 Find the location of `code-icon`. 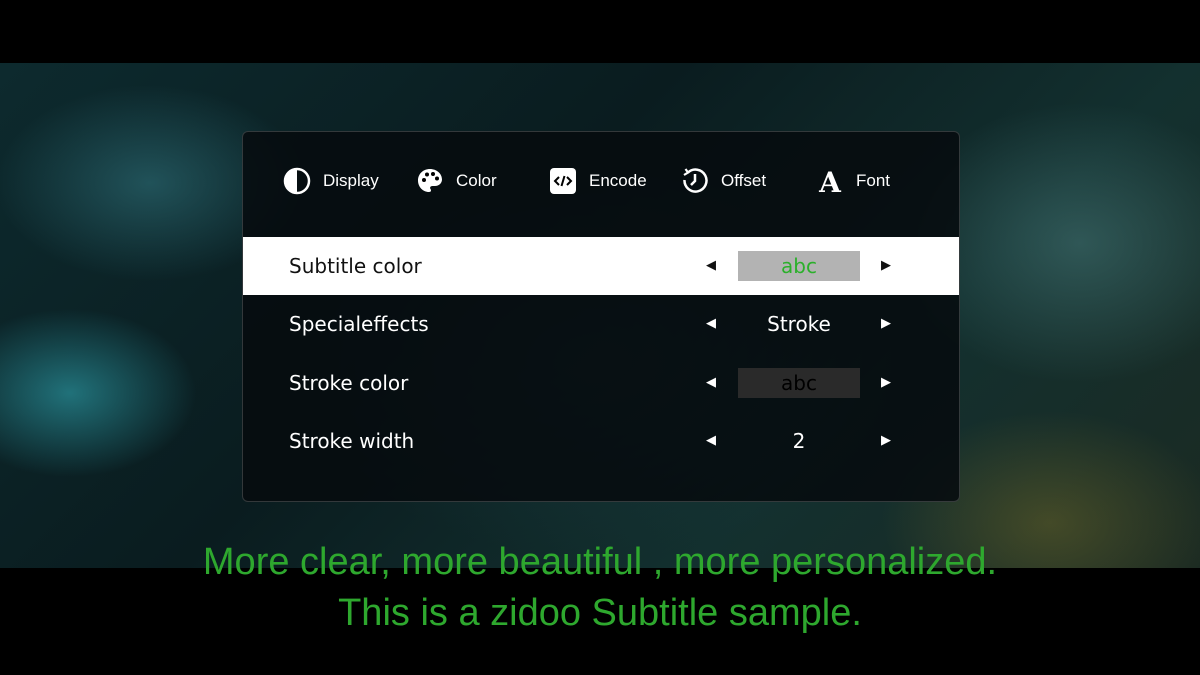

code-icon is located at coordinates (563, 181).